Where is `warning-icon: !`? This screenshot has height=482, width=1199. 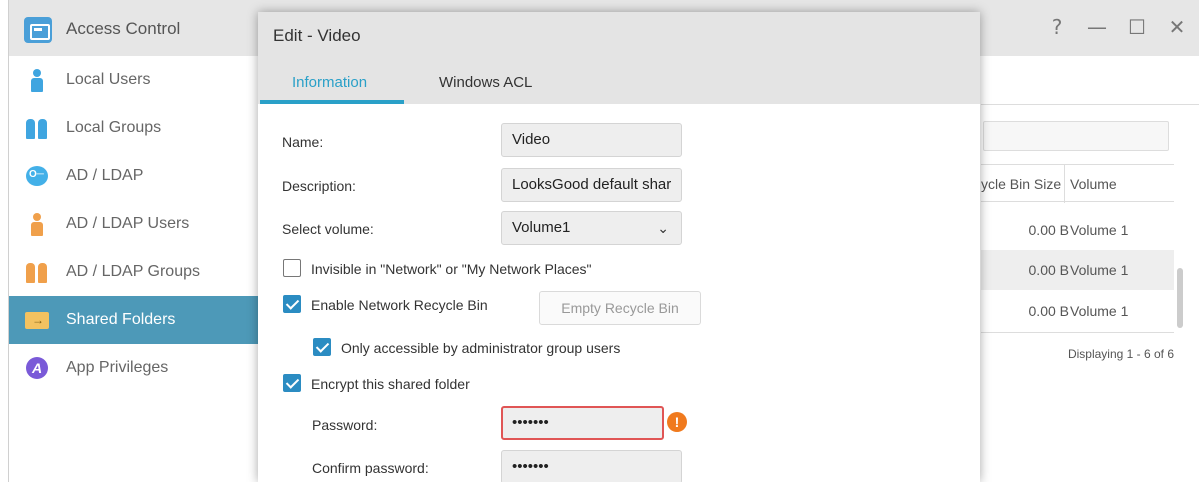 warning-icon: ! is located at coordinates (677, 422).